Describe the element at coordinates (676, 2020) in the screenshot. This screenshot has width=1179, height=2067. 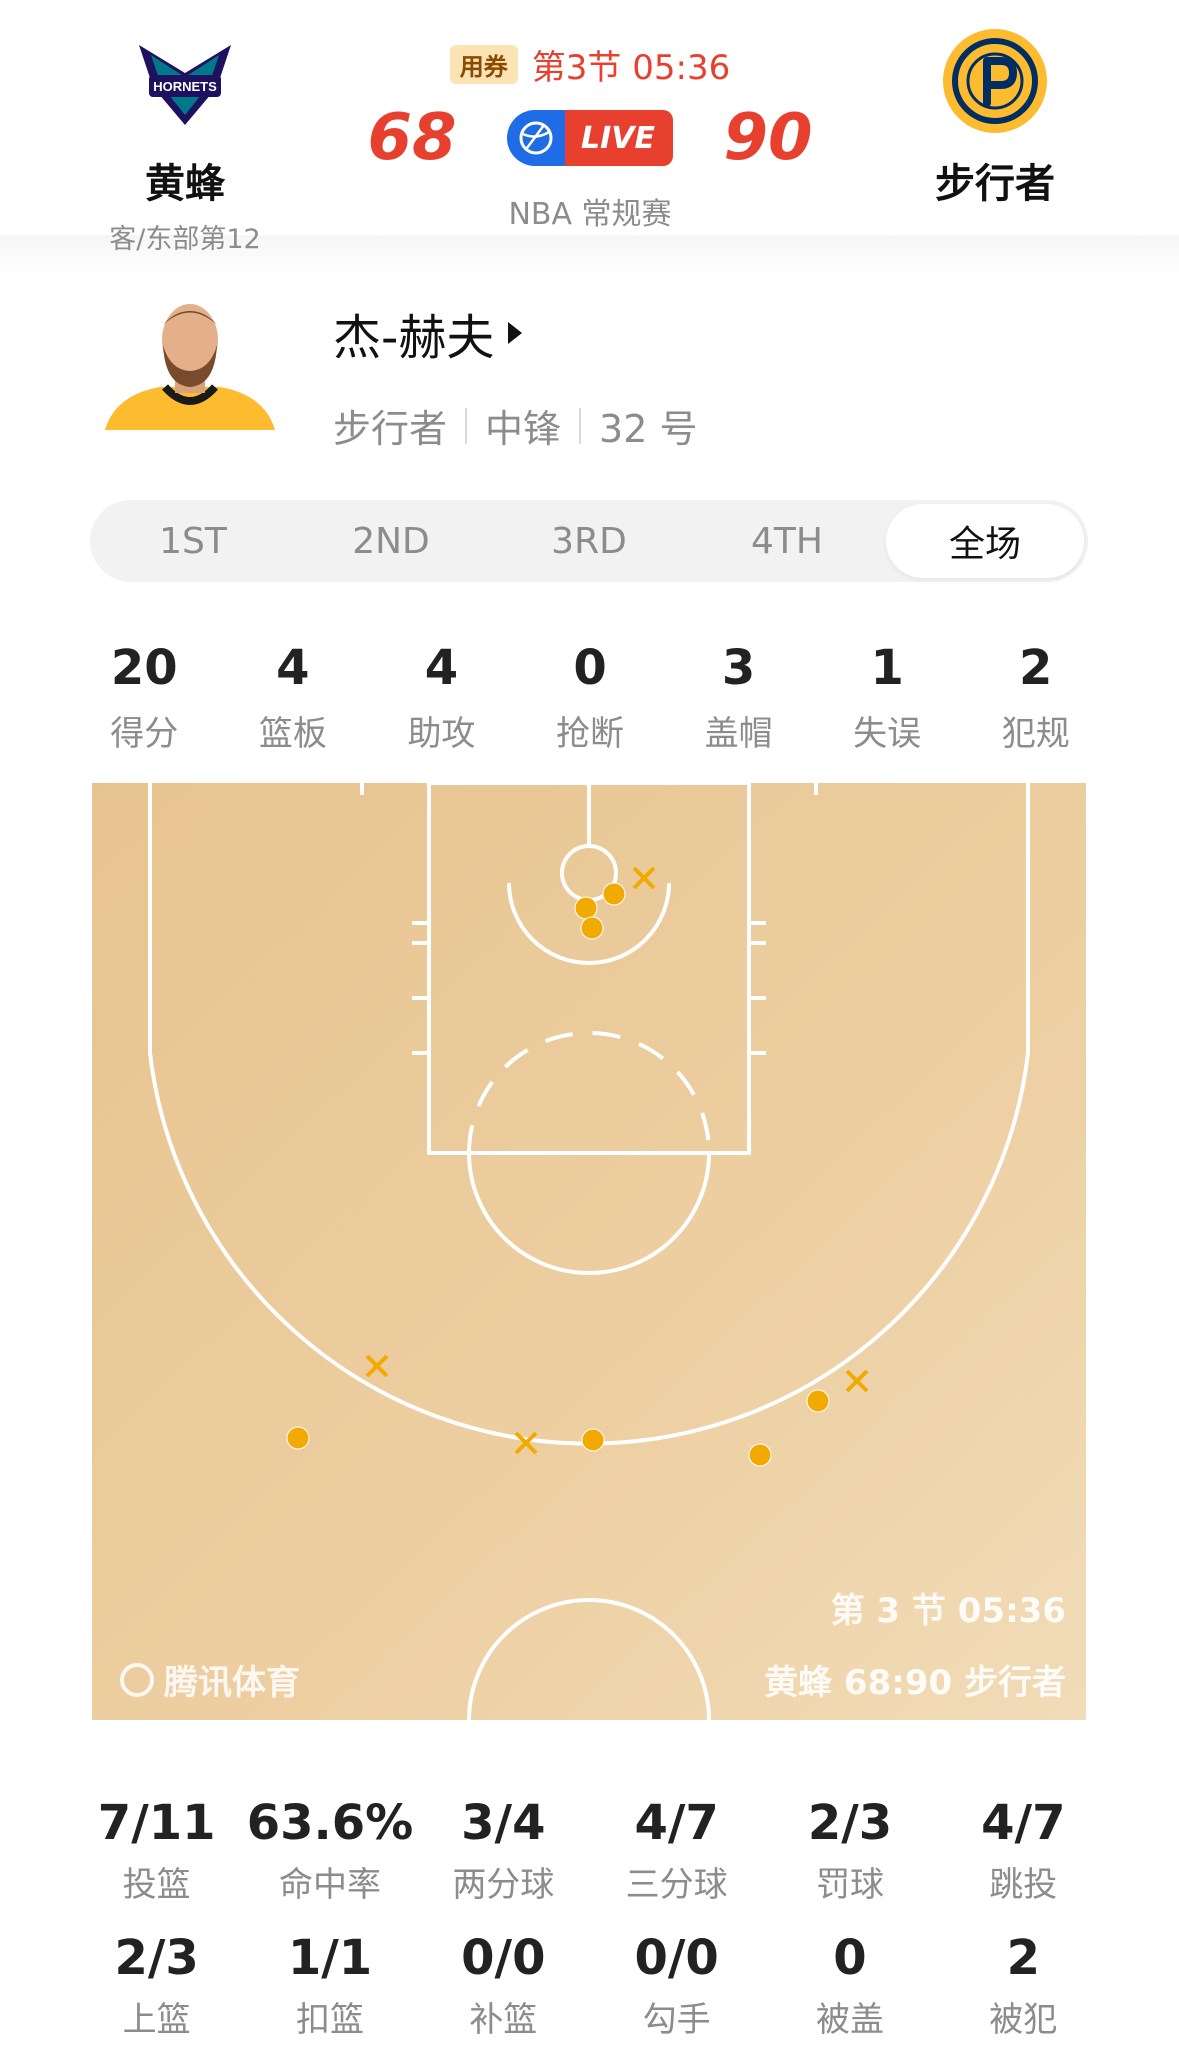
I see `shot-label: 勾手` at that location.